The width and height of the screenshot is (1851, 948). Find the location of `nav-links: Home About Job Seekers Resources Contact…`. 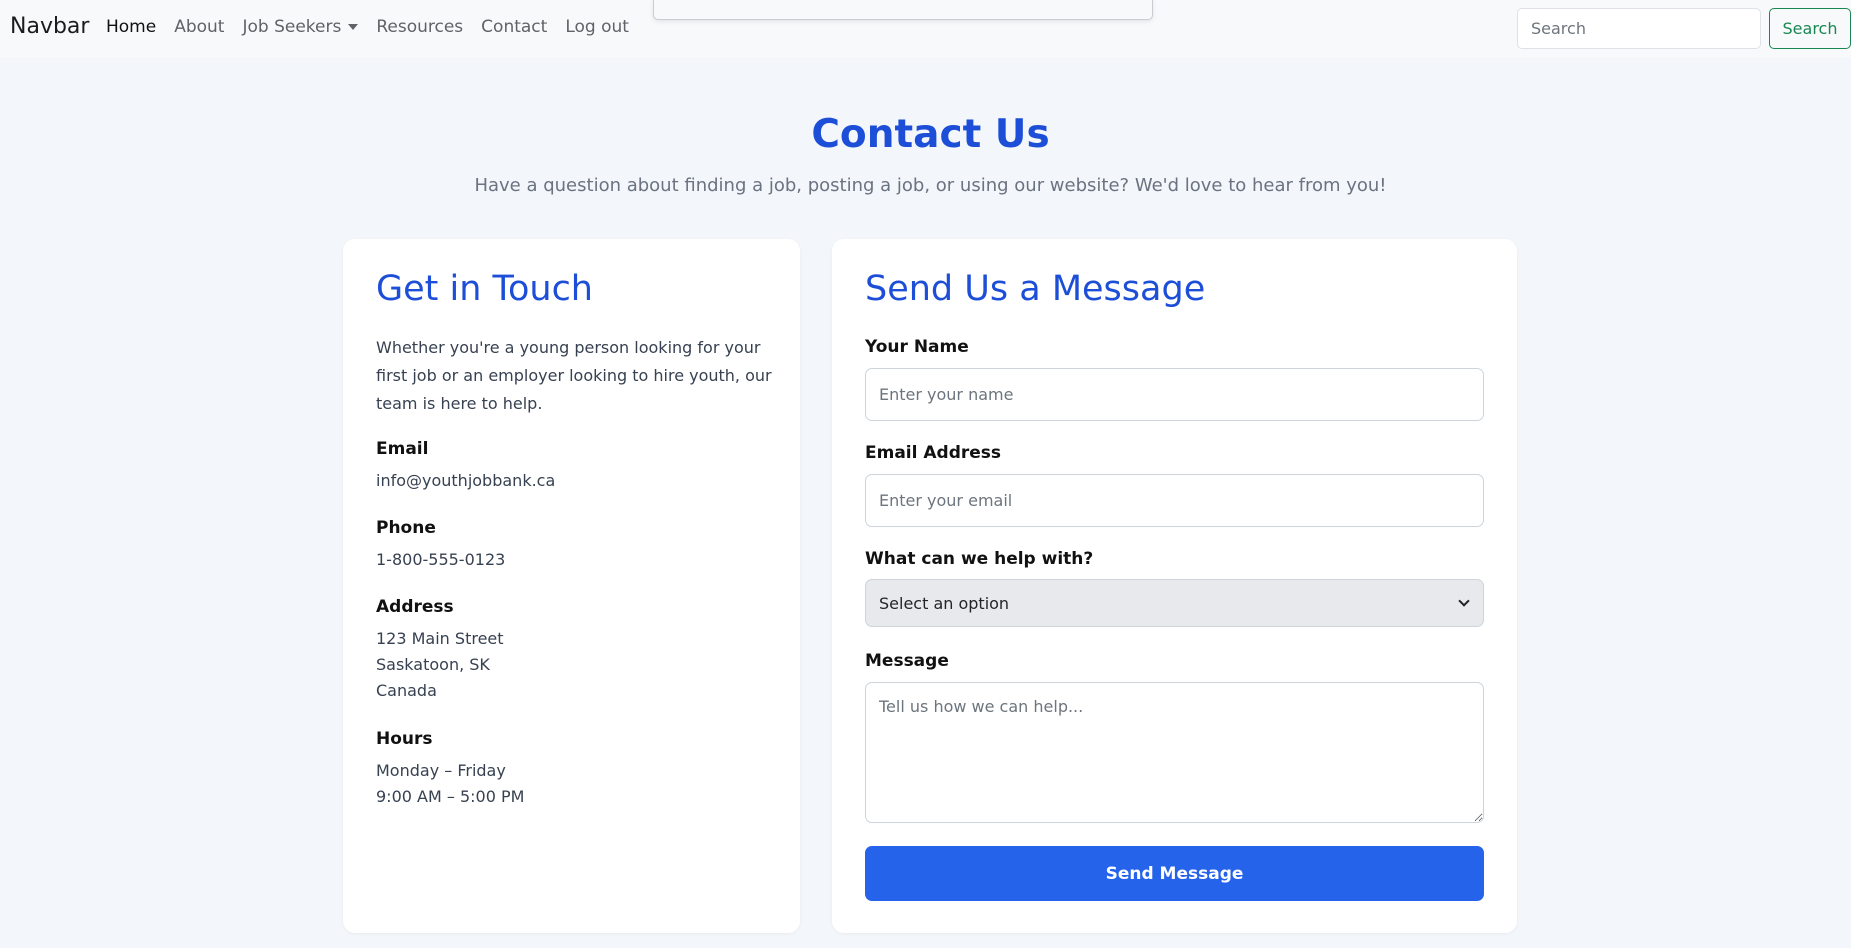

nav-links: Home About Job Seekers Resources Contact… is located at coordinates (376, 27).